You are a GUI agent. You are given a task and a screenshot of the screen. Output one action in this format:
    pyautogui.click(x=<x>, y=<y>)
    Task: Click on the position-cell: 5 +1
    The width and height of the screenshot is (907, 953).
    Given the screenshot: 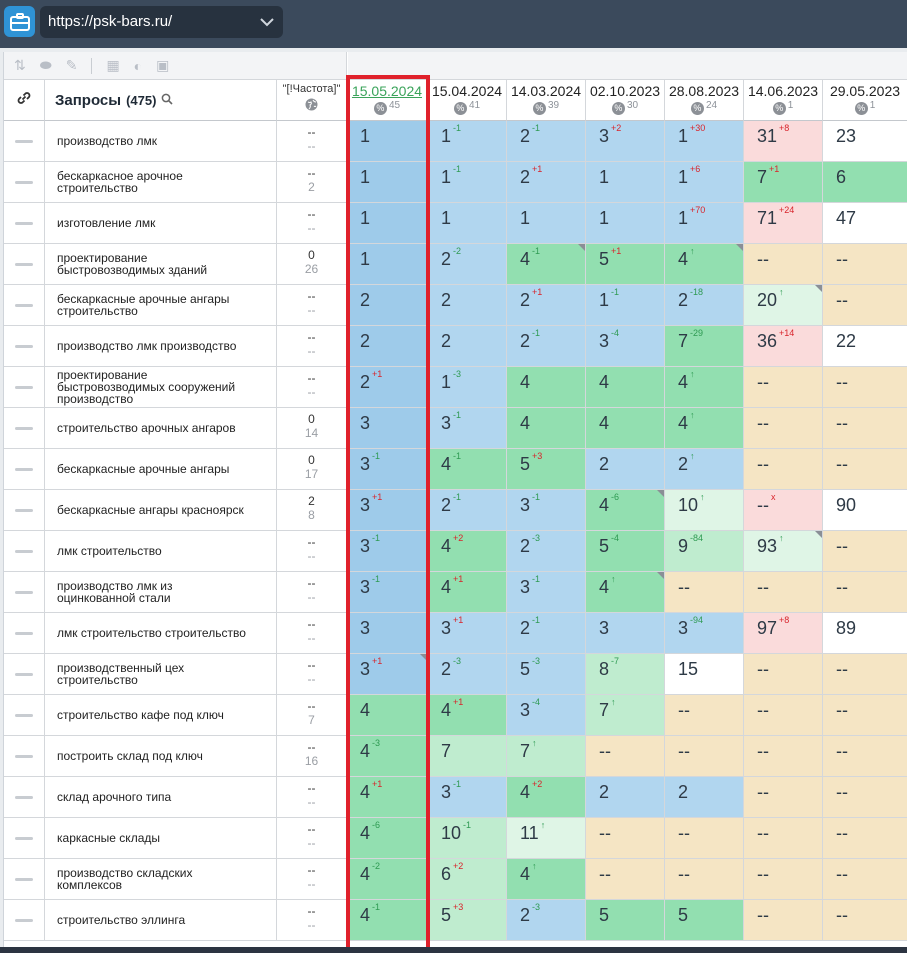 What is the action you would take?
    pyautogui.click(x=625, y=264)
    